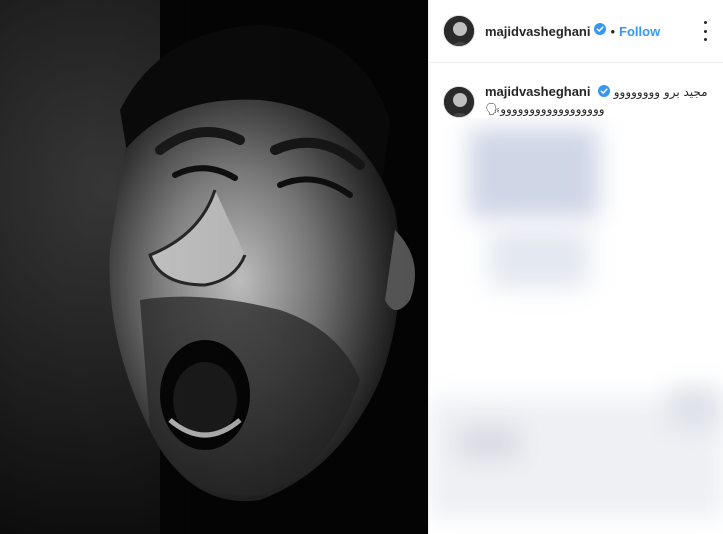 This screenshot has width=723, height=534. Describe the element at coordinates (459, 102) in the screenshot. I see `caption-avatar` at that location.